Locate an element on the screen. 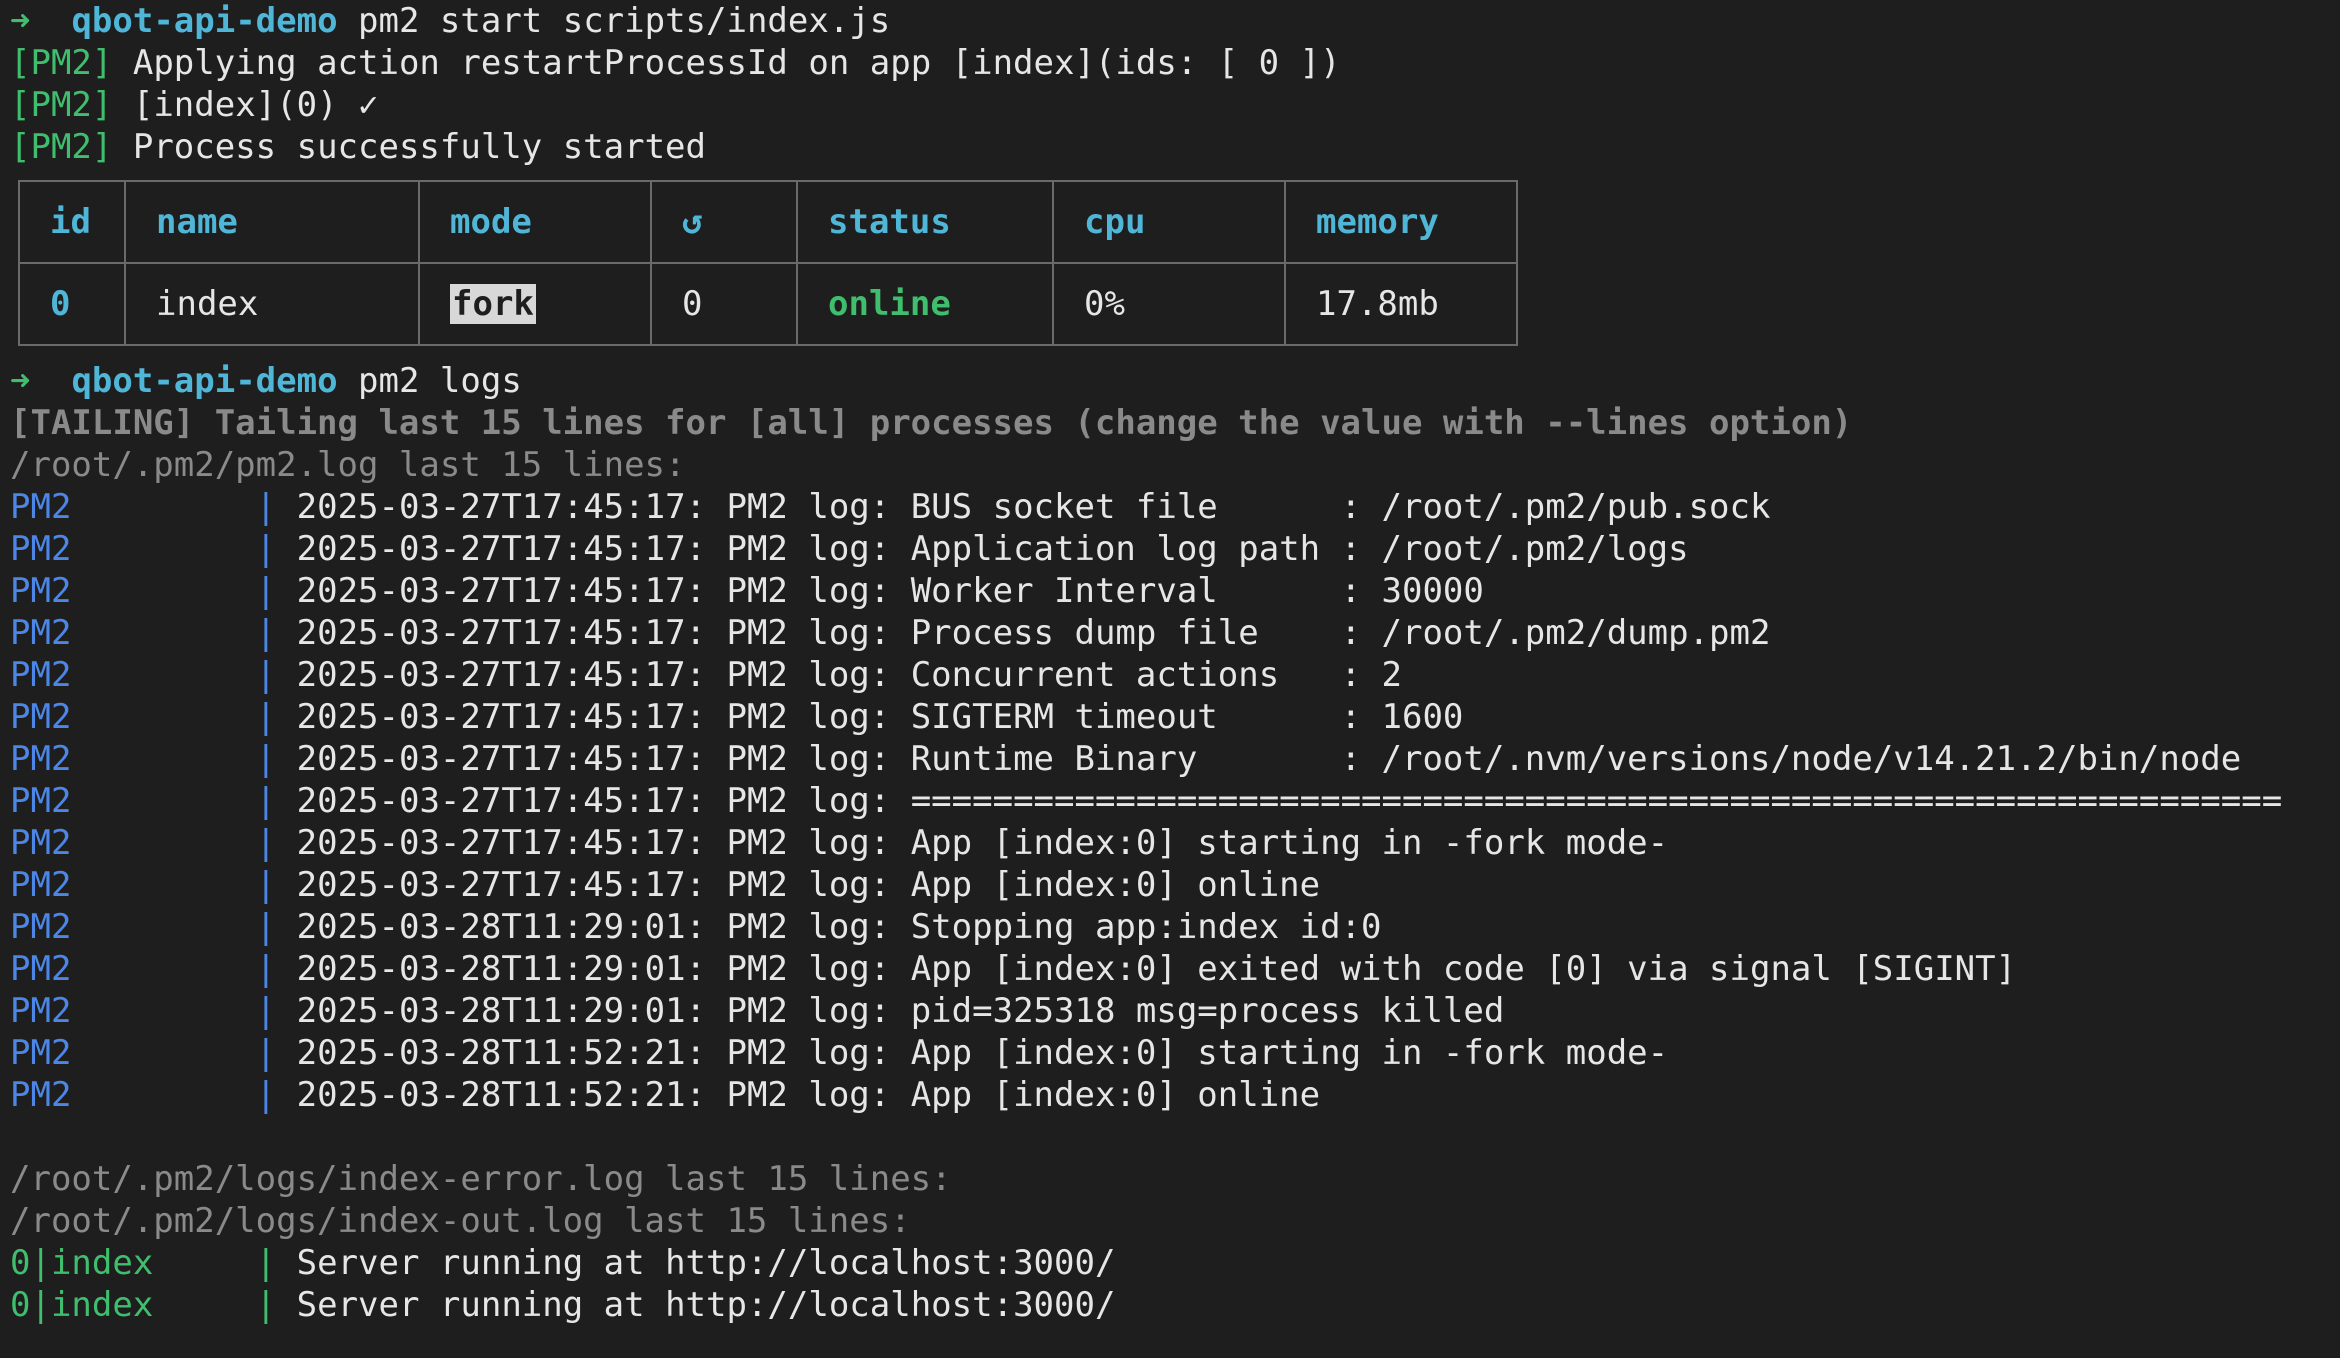 This screenshot has width=2340, height=1358. command-text: pm2 logs is located at coordinates (440, 381).